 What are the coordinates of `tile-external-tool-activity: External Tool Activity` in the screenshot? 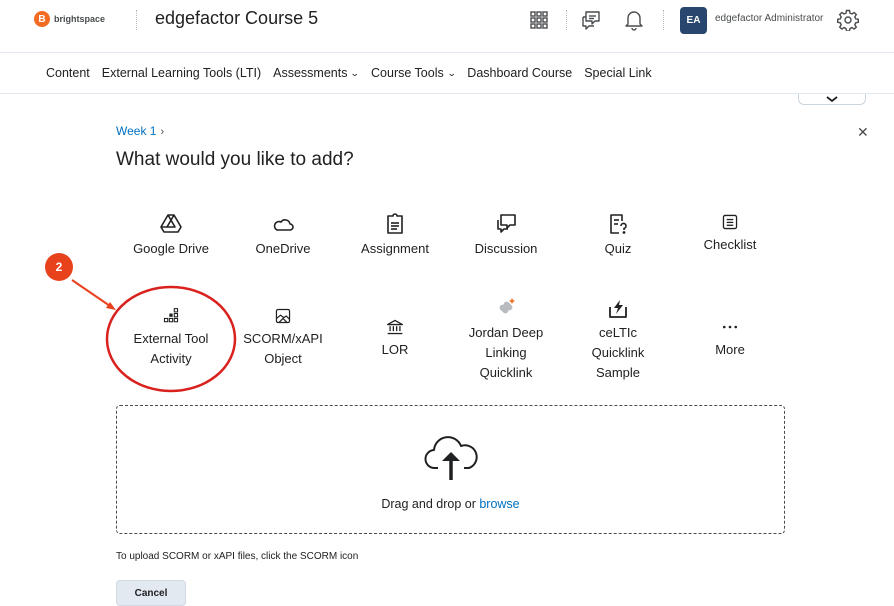 It's located at (171, 338).